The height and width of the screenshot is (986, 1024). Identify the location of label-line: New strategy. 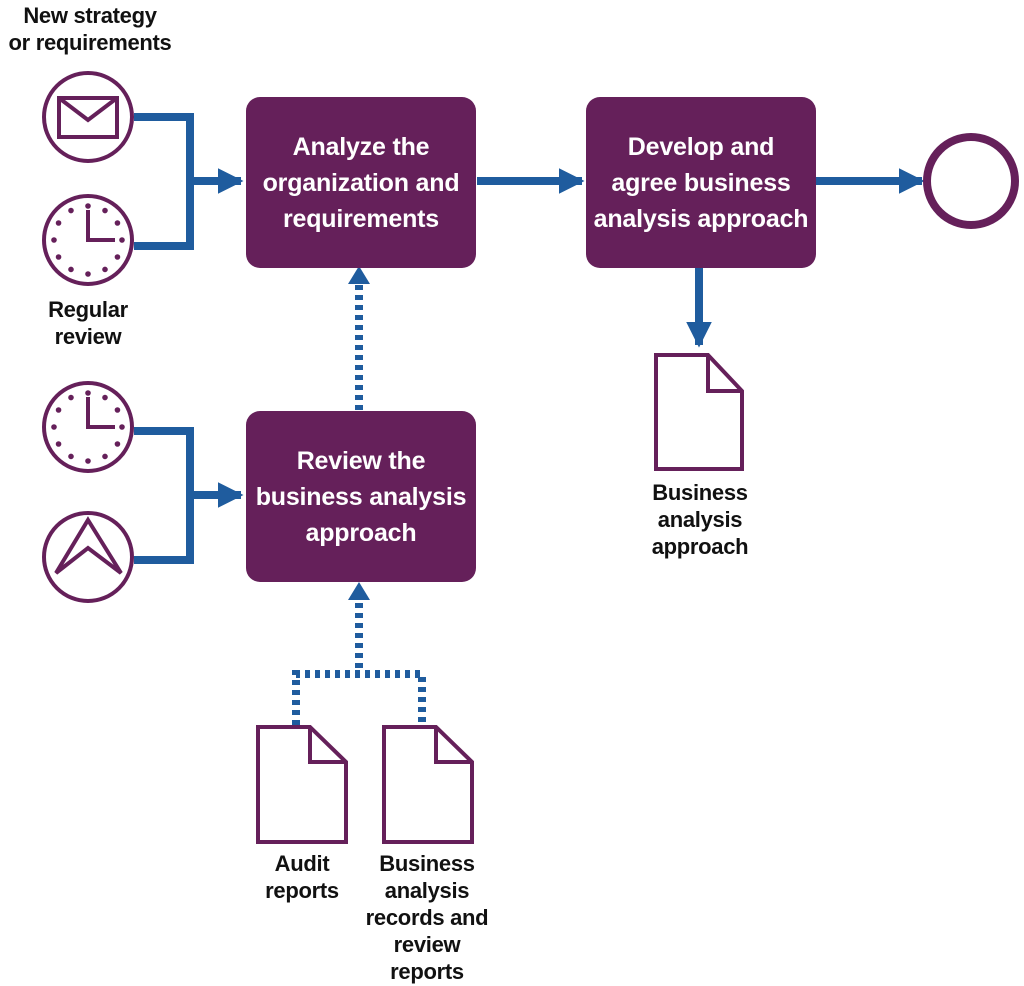
(90, 15).